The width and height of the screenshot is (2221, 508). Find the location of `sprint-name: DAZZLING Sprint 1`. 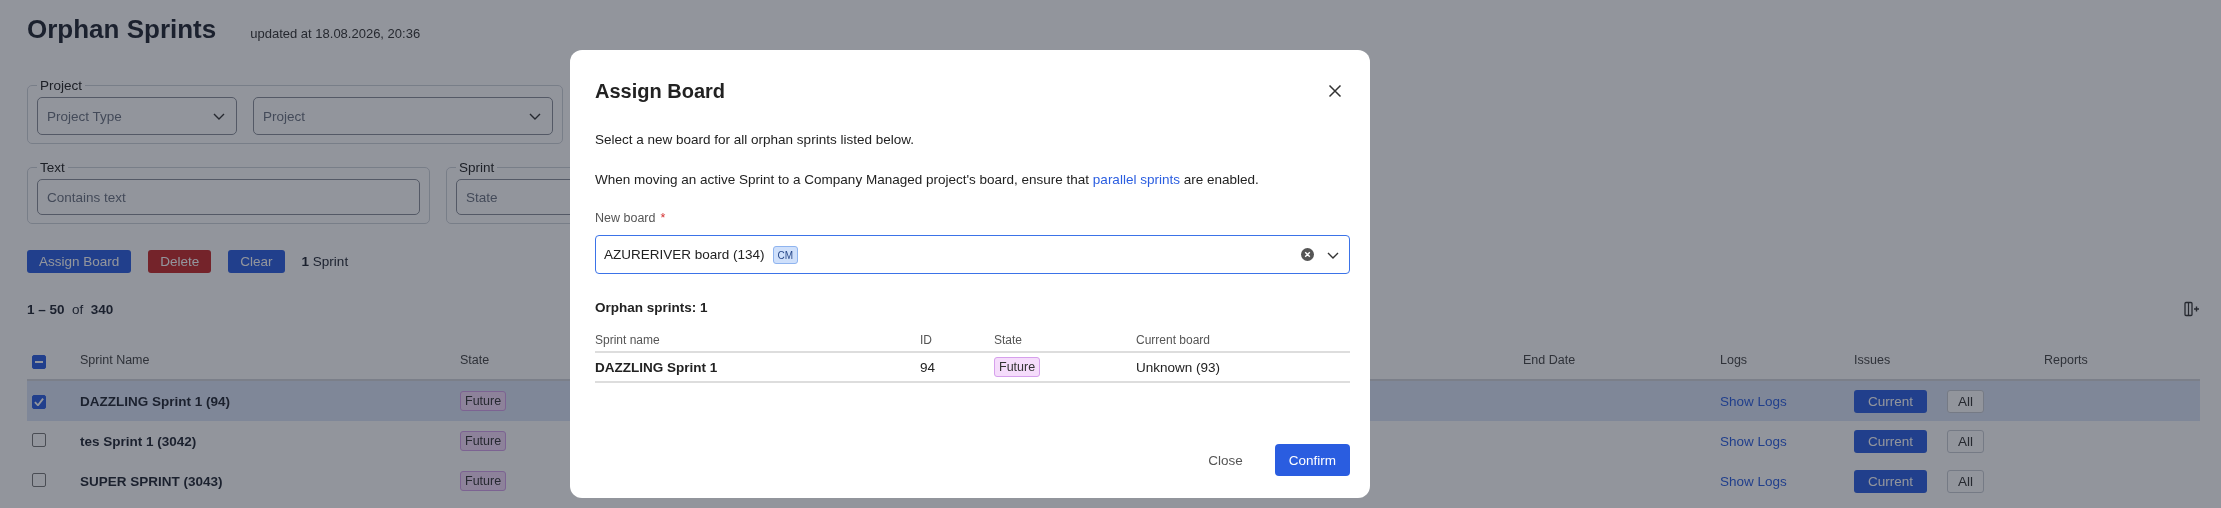

sprint-name: DAZZLING Sprint 1 is located at coordinates (656, 367).